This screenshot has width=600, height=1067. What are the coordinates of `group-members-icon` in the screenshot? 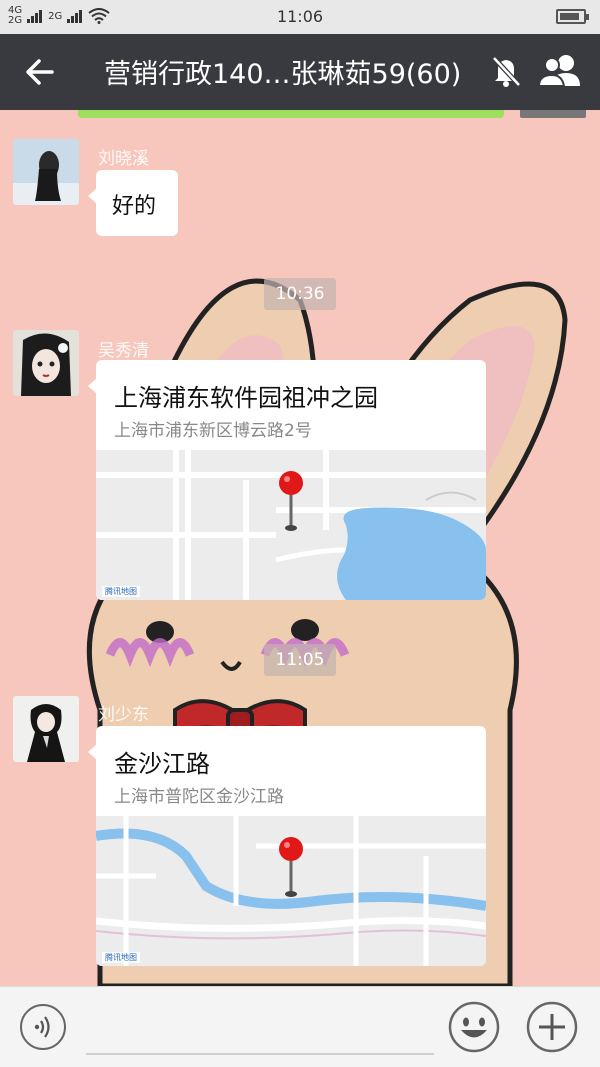 It's located at (560, 70).